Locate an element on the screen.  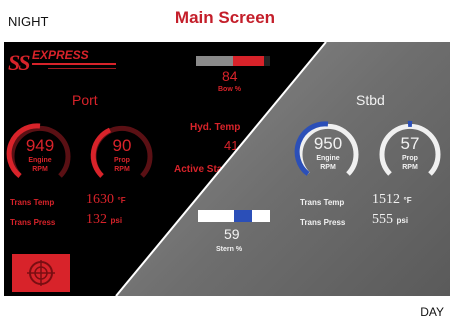
express-logo: SS EXPRESS is located at coordinates (63, 61).